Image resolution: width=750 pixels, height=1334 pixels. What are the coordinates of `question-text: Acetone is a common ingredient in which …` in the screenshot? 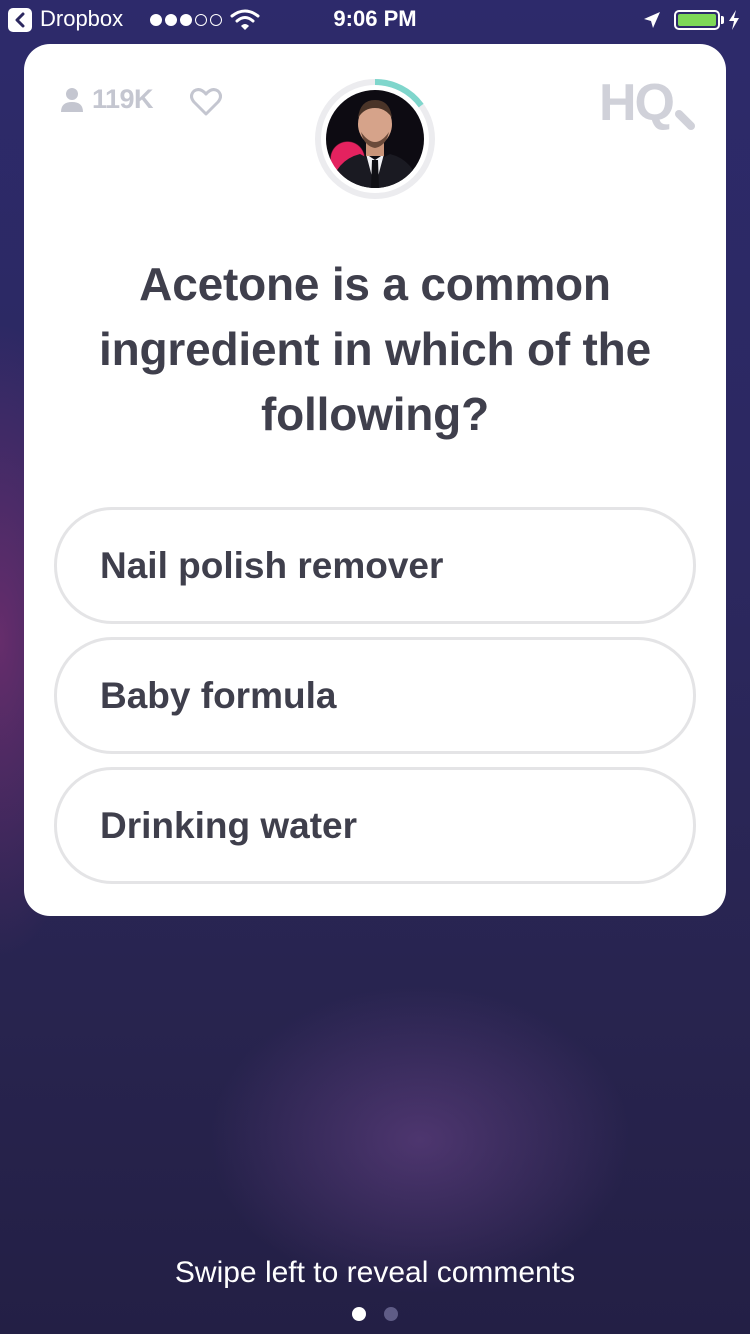 It's located at (375, 349).